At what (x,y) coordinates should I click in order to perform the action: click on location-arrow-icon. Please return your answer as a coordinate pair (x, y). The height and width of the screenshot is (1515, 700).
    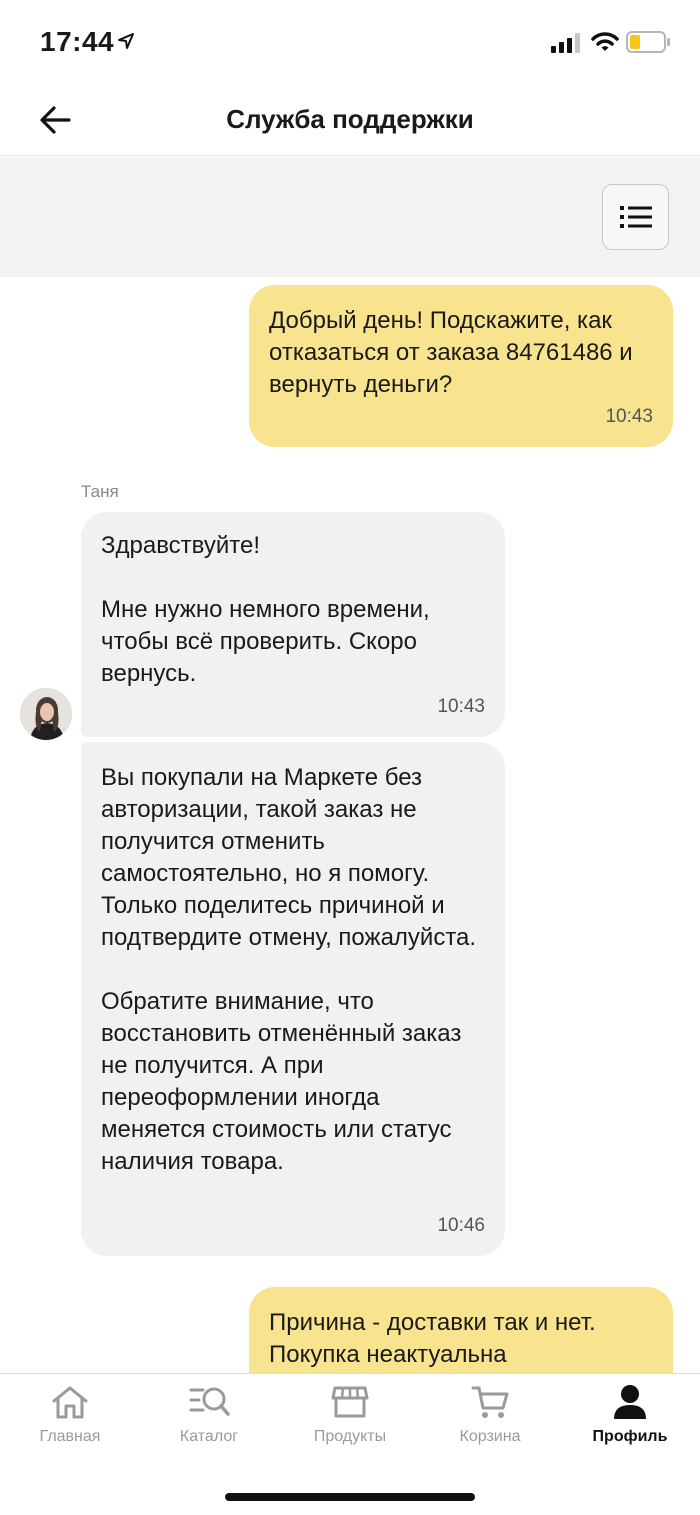
    Looking at the image, I should click on (126, 41).